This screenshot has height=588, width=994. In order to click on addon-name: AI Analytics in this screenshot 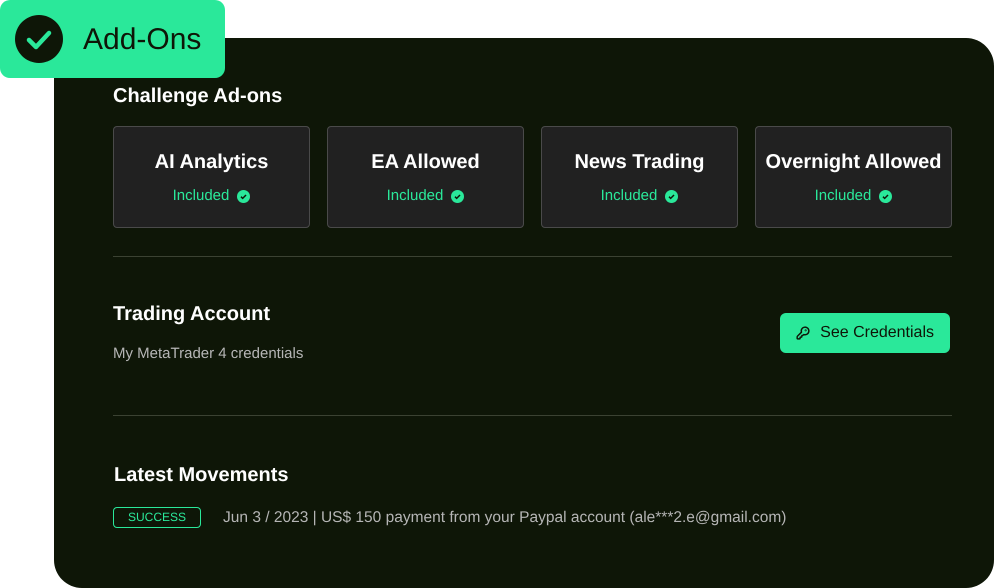, I will do `click(211, 162)`.